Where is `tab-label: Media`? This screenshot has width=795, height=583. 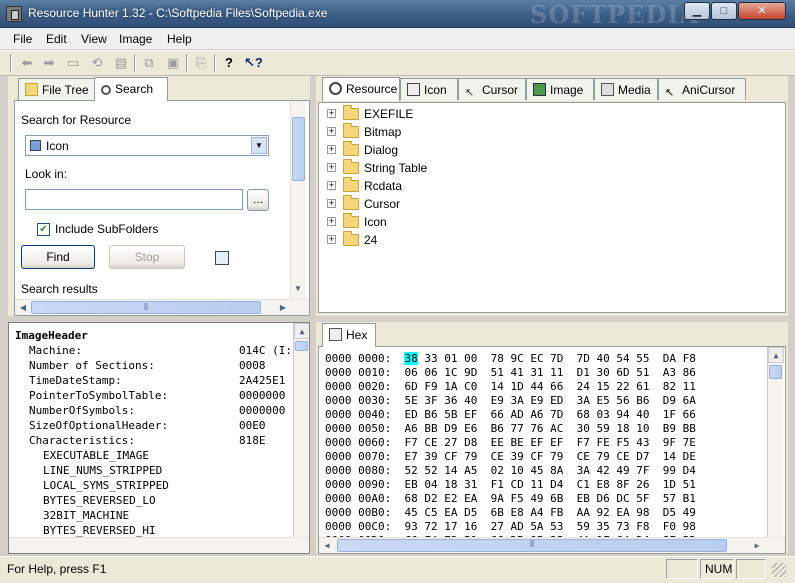 tab-label: Media is located at coordinates (634, 90).